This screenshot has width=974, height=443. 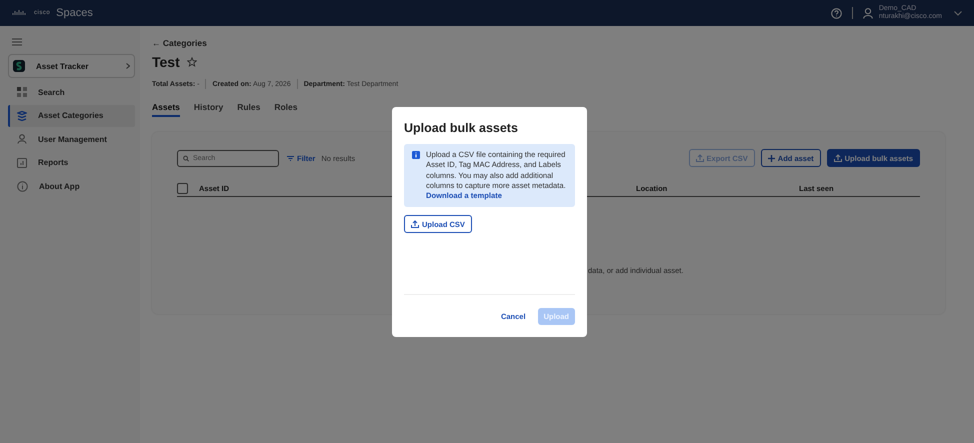 I want to click on sidebar-item: Reports, so click(x=71, y=163).